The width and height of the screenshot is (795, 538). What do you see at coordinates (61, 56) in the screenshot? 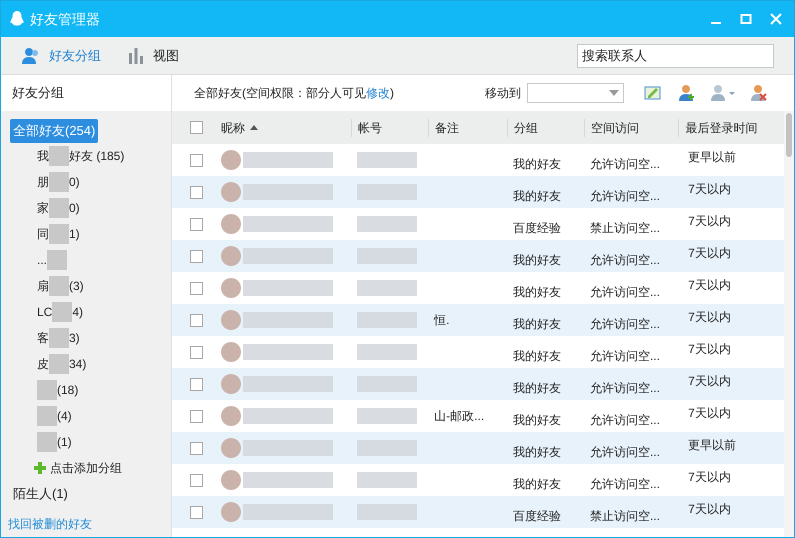
I see `toolbar-tab: 好友分组` at bounding box center [61, 56].